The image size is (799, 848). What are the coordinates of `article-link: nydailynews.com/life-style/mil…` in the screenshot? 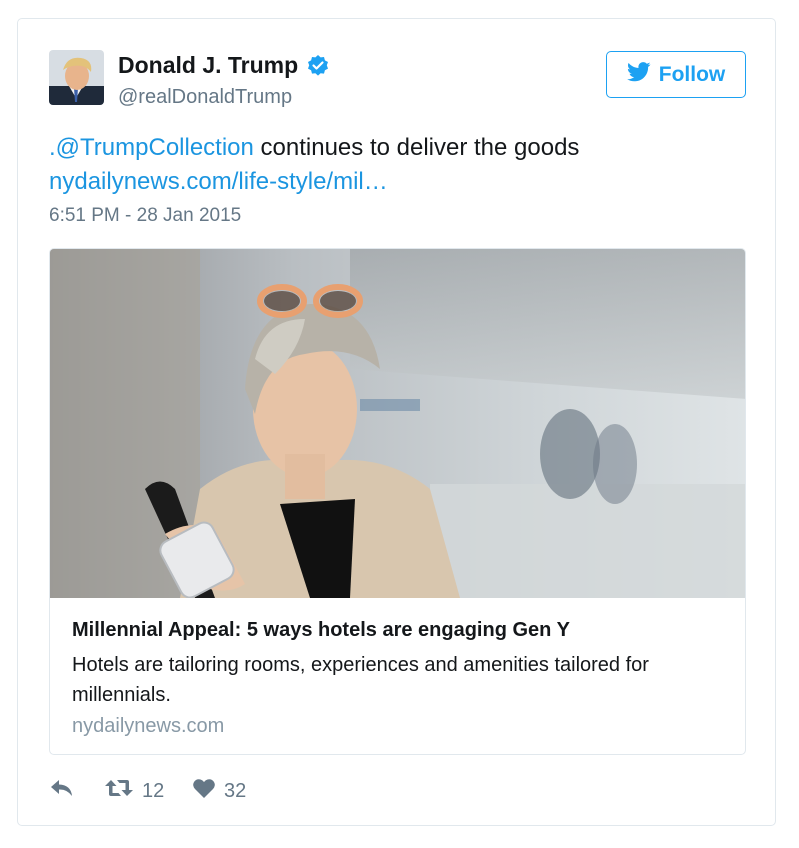 It's located at (218, 181).